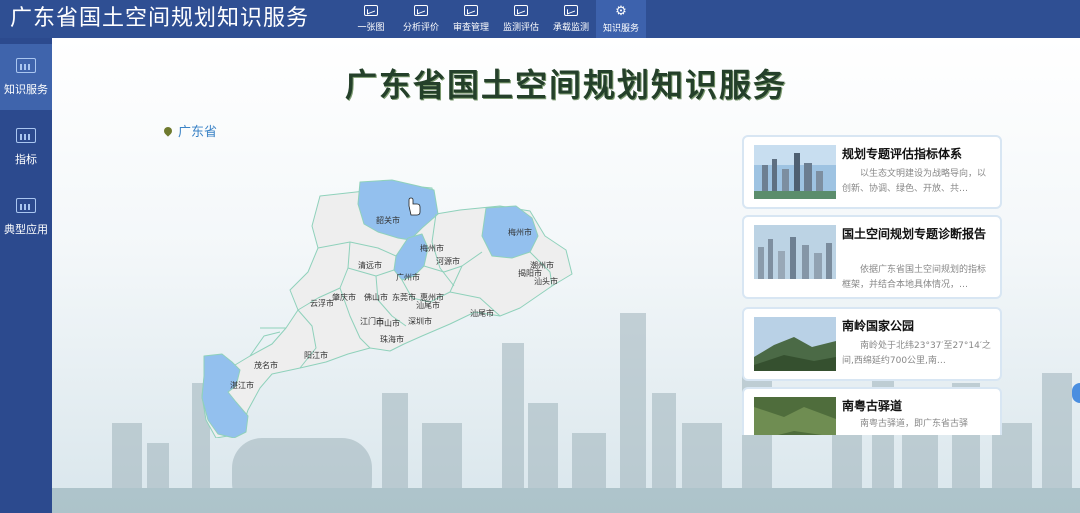 This screenshot has height=513, width=1080. Describe the element at coordinates (26, 77) in the screenshot. I see `sidebar-item-knowledge: 知识服务` at that location.